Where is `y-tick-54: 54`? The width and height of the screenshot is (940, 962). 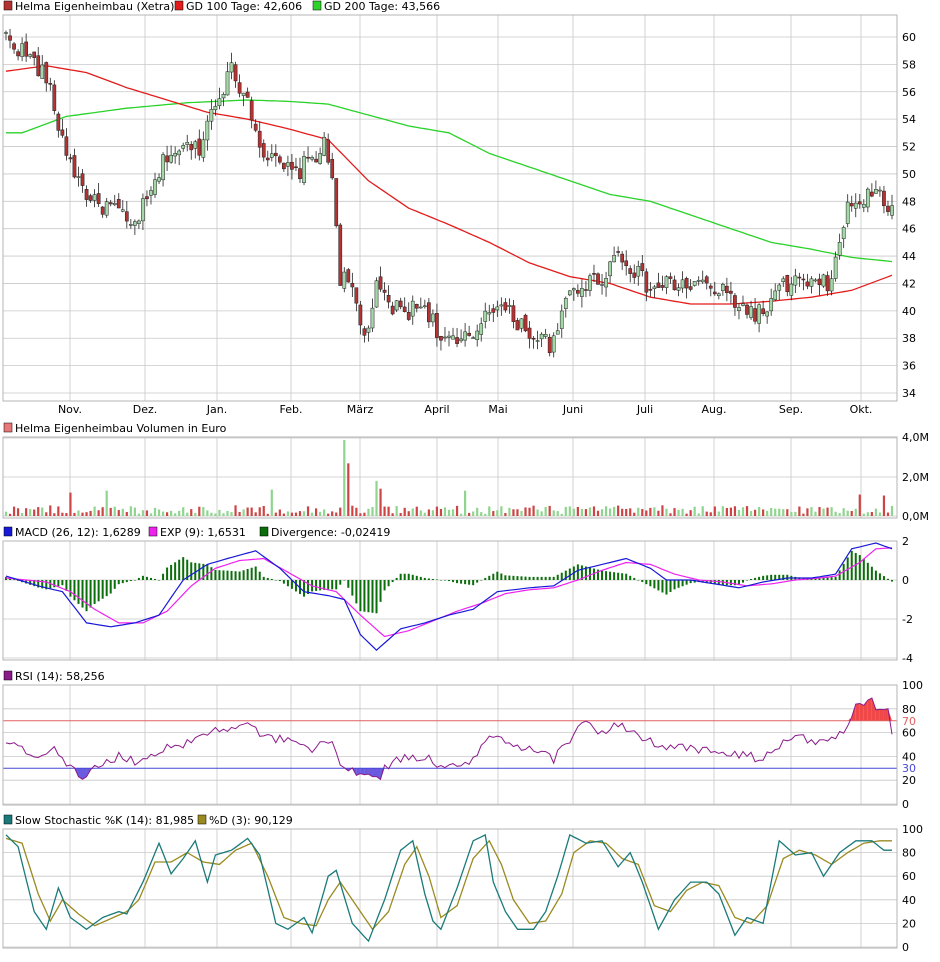
y-tick-54: 54 is located at coordinates (909, 119).